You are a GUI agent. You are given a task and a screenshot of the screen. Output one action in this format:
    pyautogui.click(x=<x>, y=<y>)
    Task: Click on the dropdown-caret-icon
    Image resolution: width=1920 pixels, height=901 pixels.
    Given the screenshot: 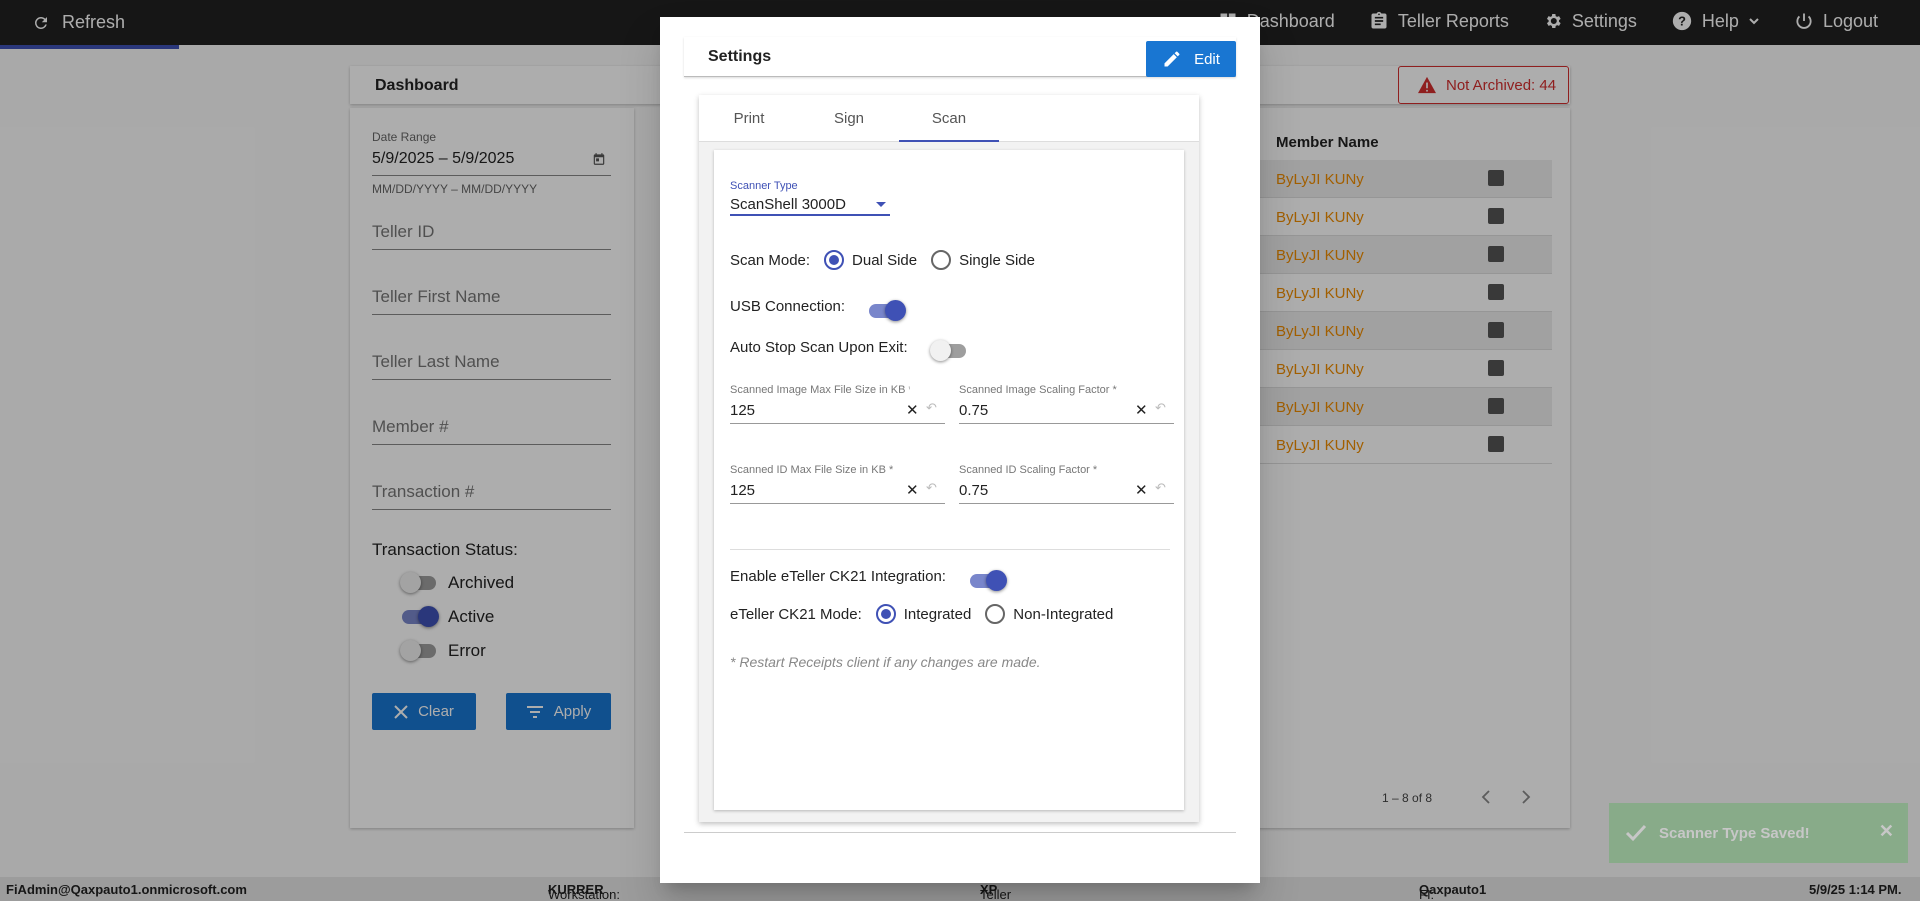 What is the action you would take?
    pyautogui.click(x=881, y=204)
    